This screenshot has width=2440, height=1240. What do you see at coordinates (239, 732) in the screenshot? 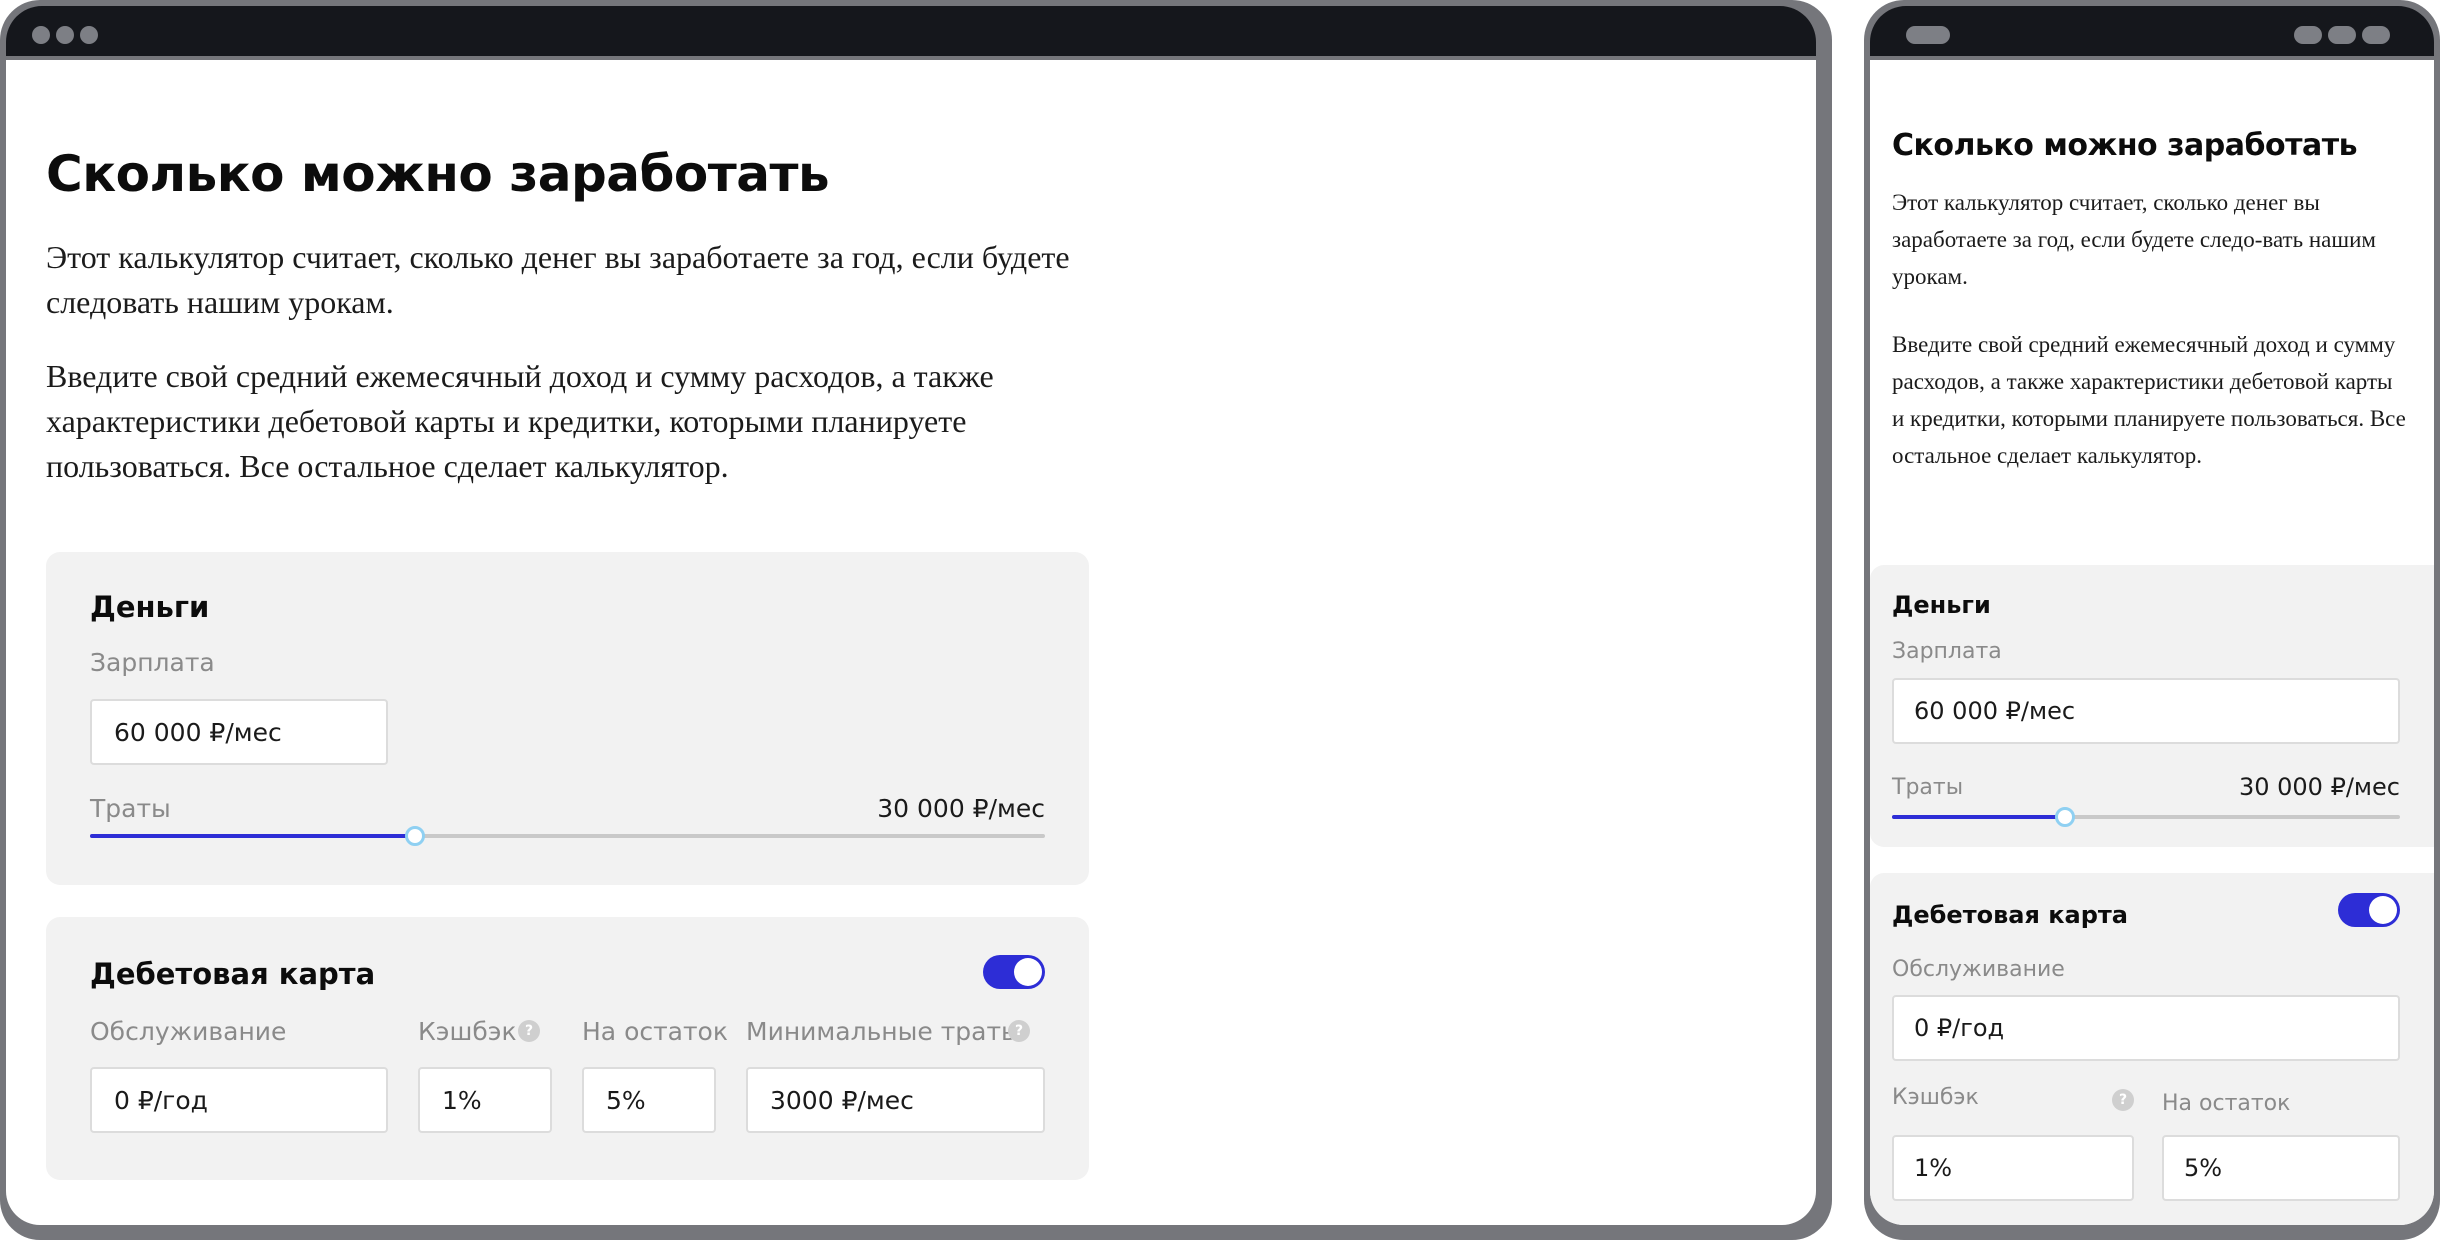
I see `salary-input: 60 000 ₽/мес` at bounding box center [239, 732].